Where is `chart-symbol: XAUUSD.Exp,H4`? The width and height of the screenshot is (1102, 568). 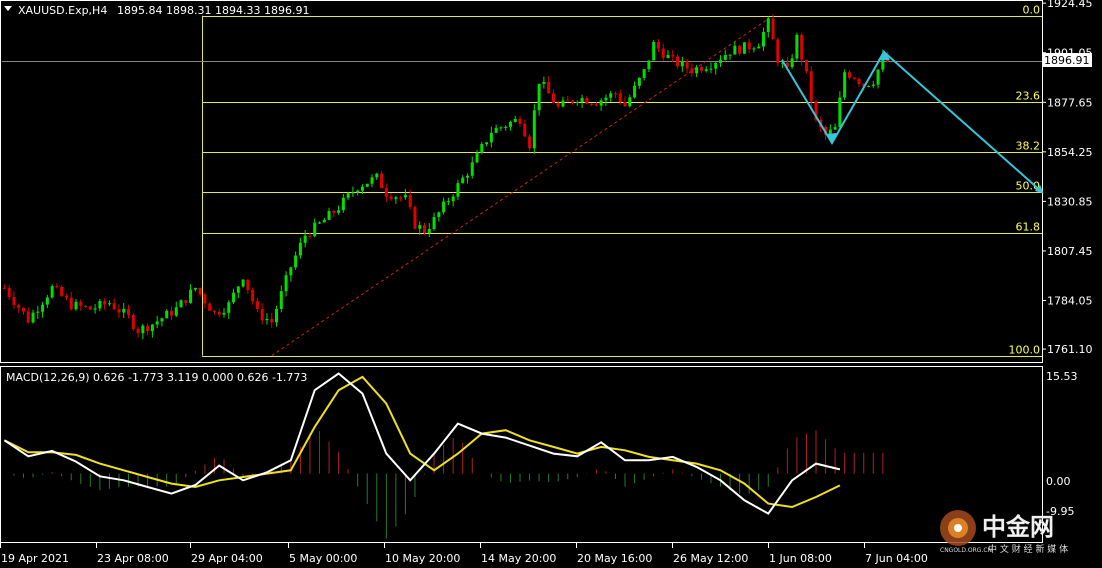
chart-symbol: XAUUSD.Exp,H4 is located at coordinates (62, 10).